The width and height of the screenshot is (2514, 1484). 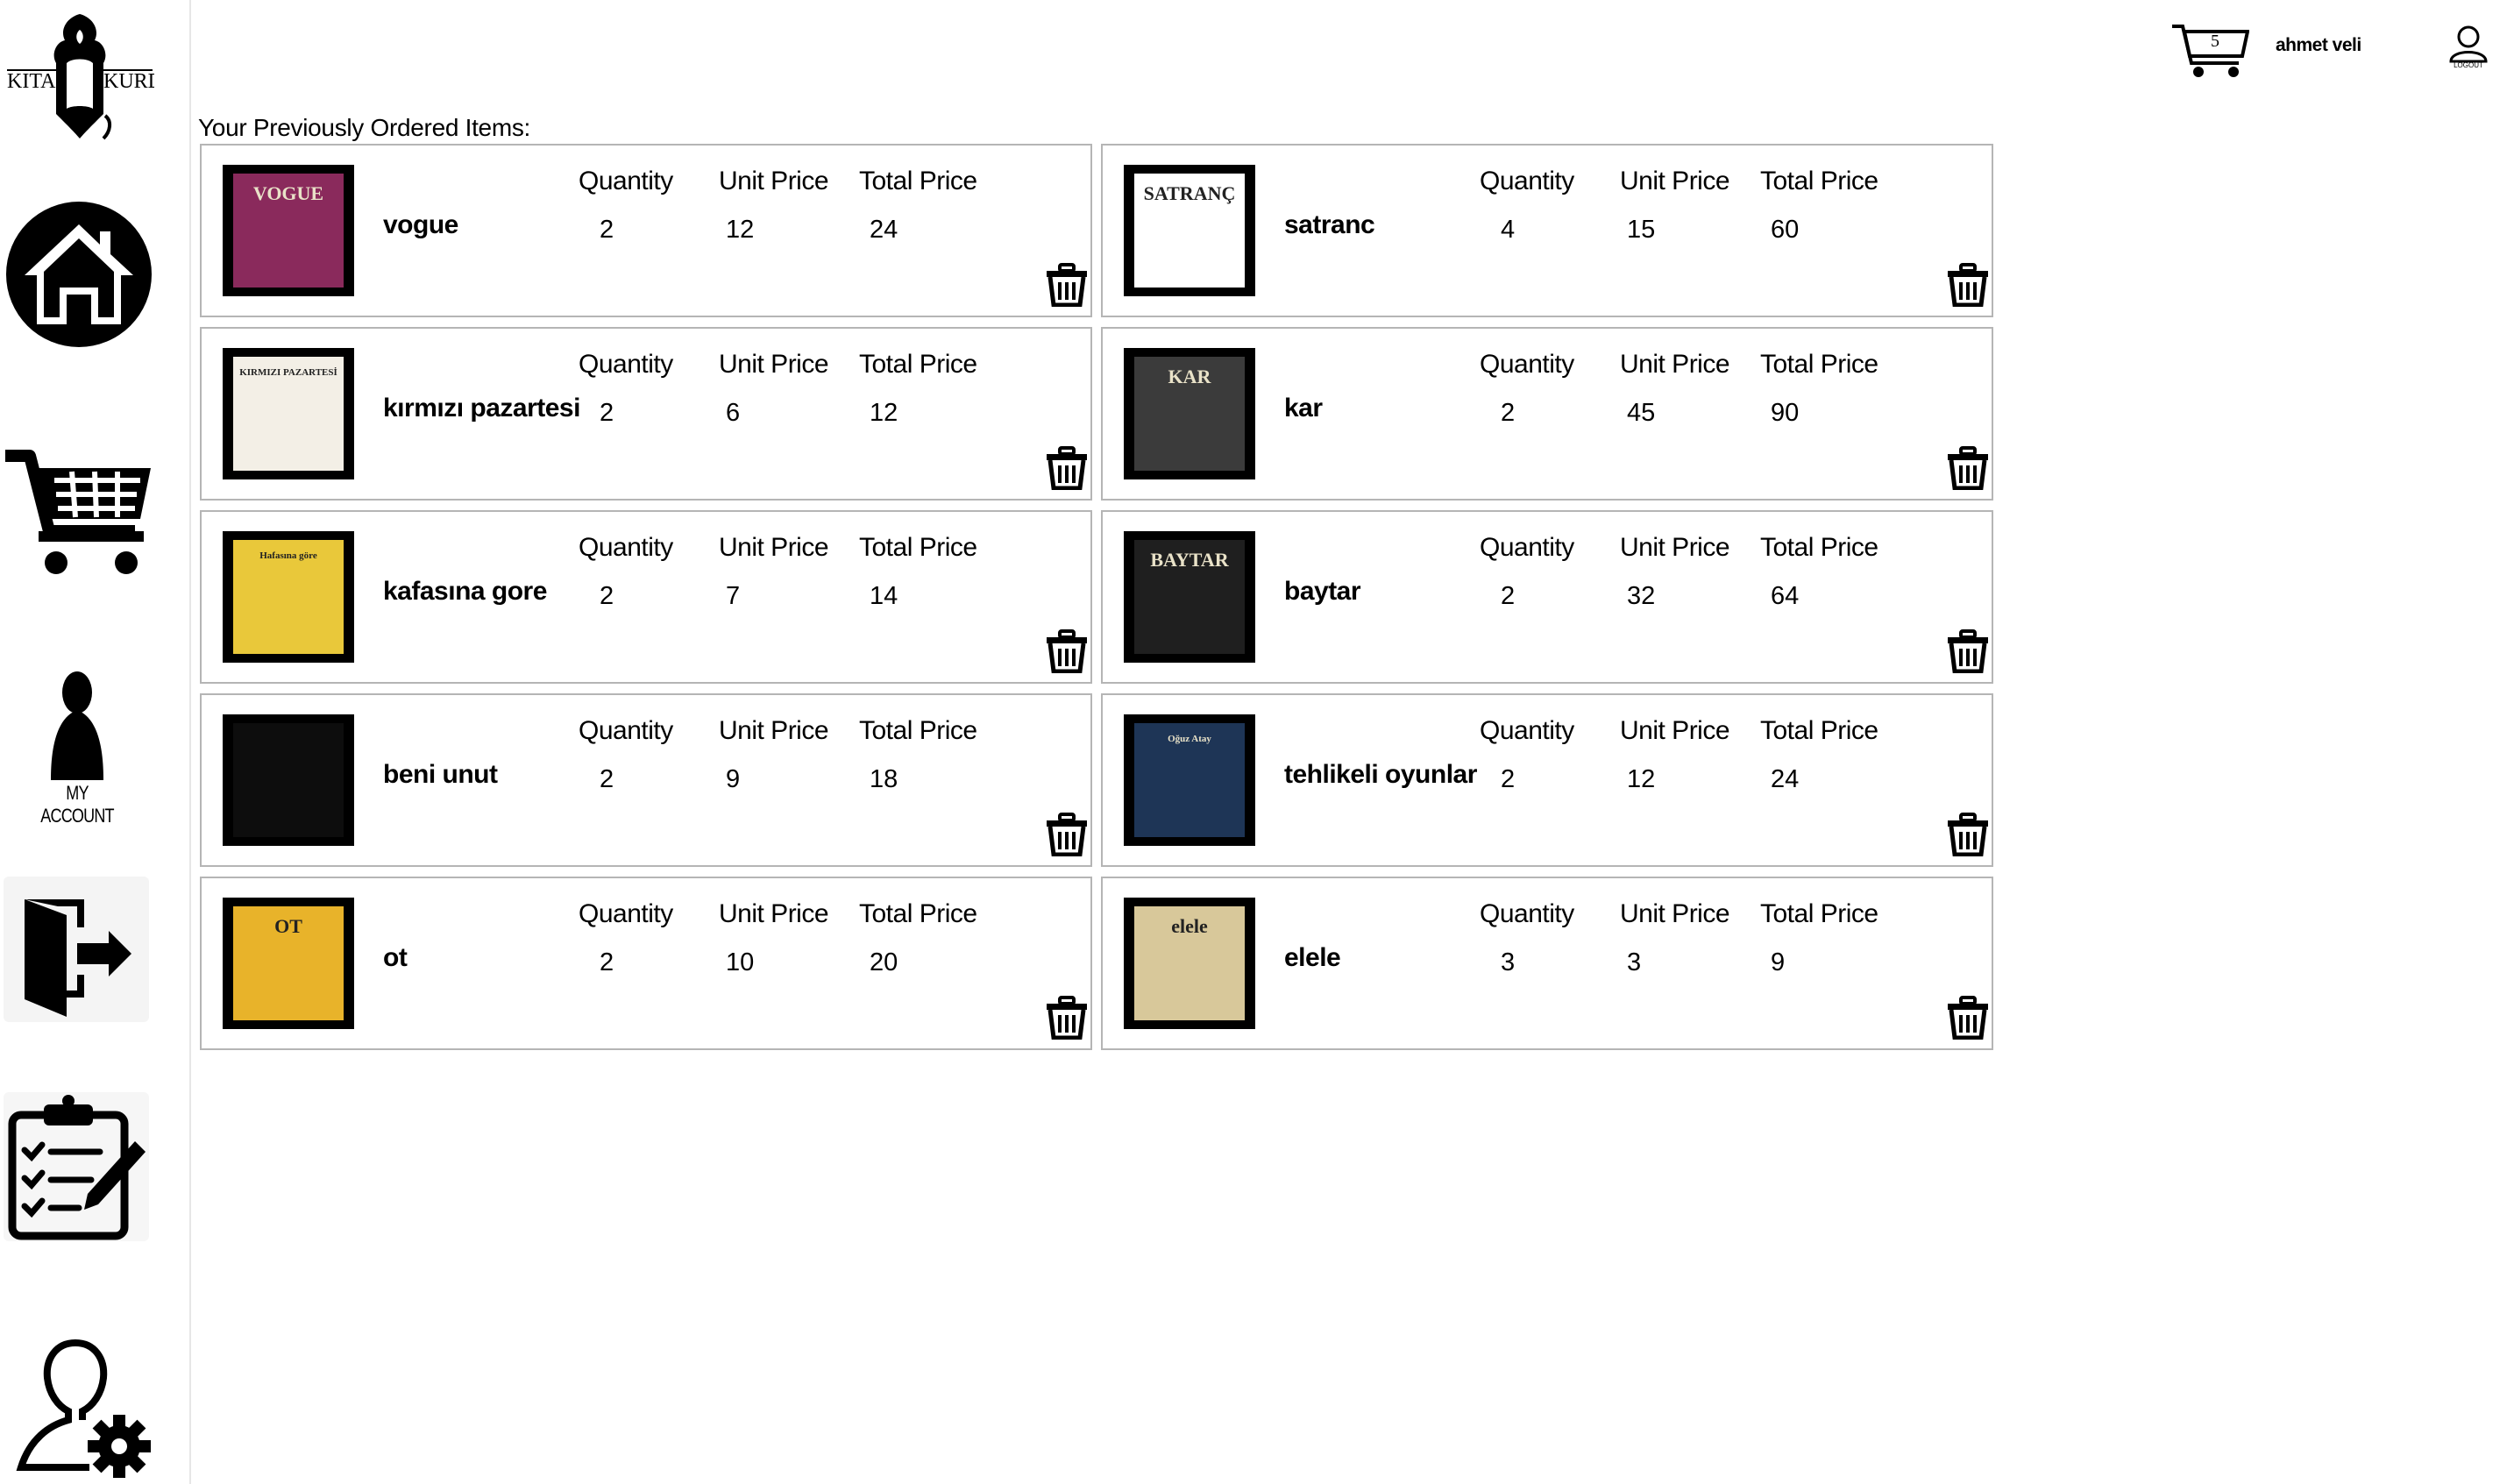 I want to click on user-settings-icon, so click(x=84, y=1409).